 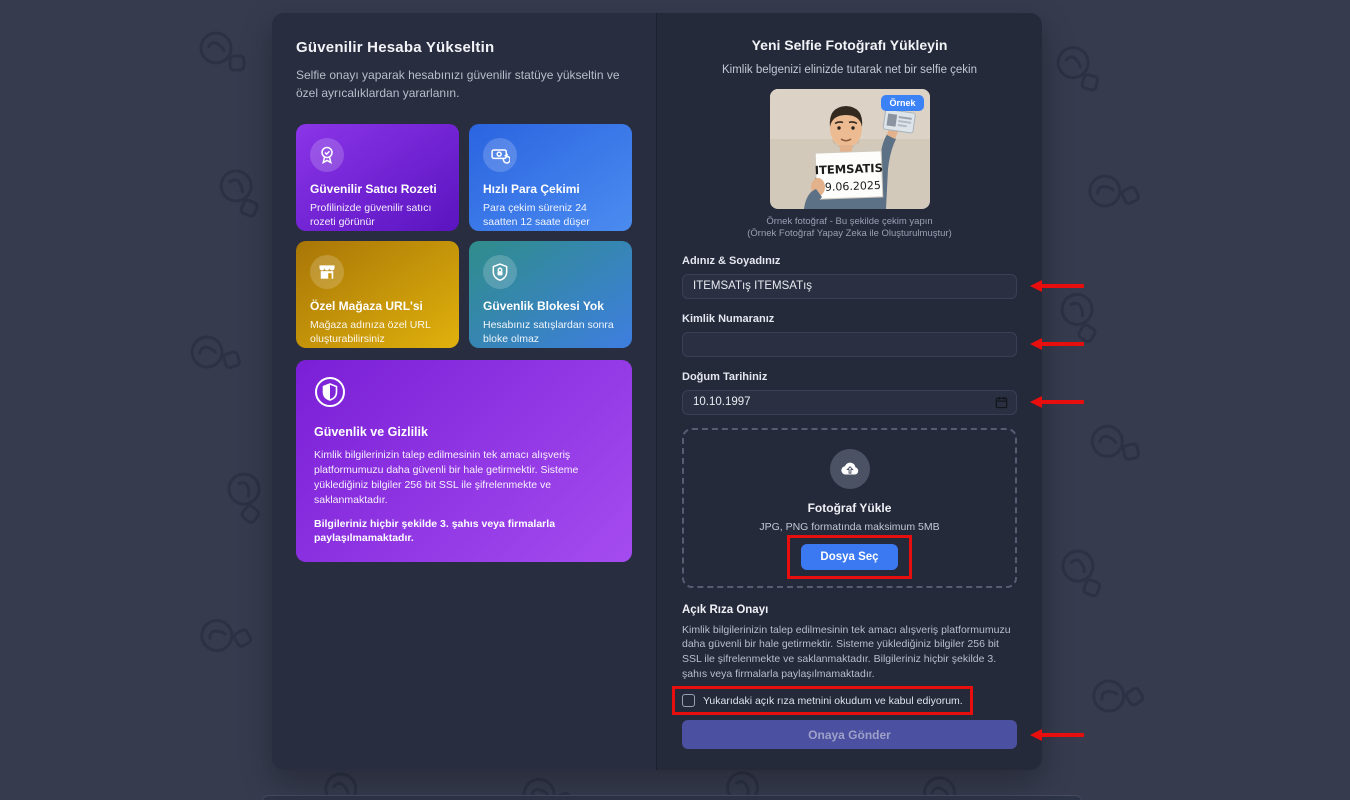 I want to click on upload-title: Fotoğraf Yükle, so click(x=849, y=507).